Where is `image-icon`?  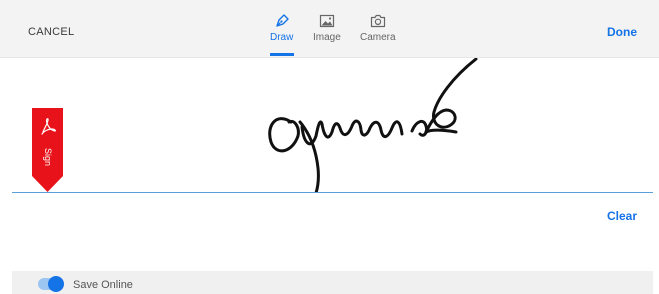
image-icon is located at coordinates (326, 21).